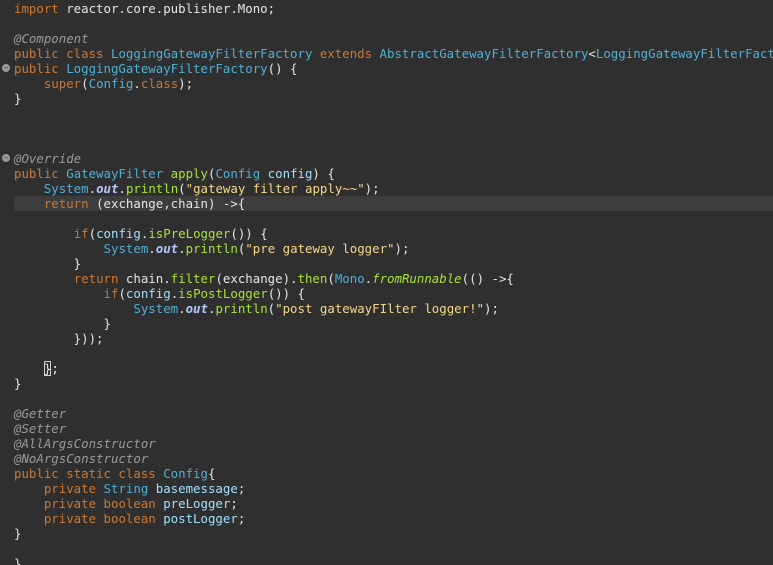 Image resolution: width=773 pixels, height=565 pixels. What do you see at coordinates (393, 428) in the screenshot?
I see `code-line: @Setter` at bounding box center [393, 428].